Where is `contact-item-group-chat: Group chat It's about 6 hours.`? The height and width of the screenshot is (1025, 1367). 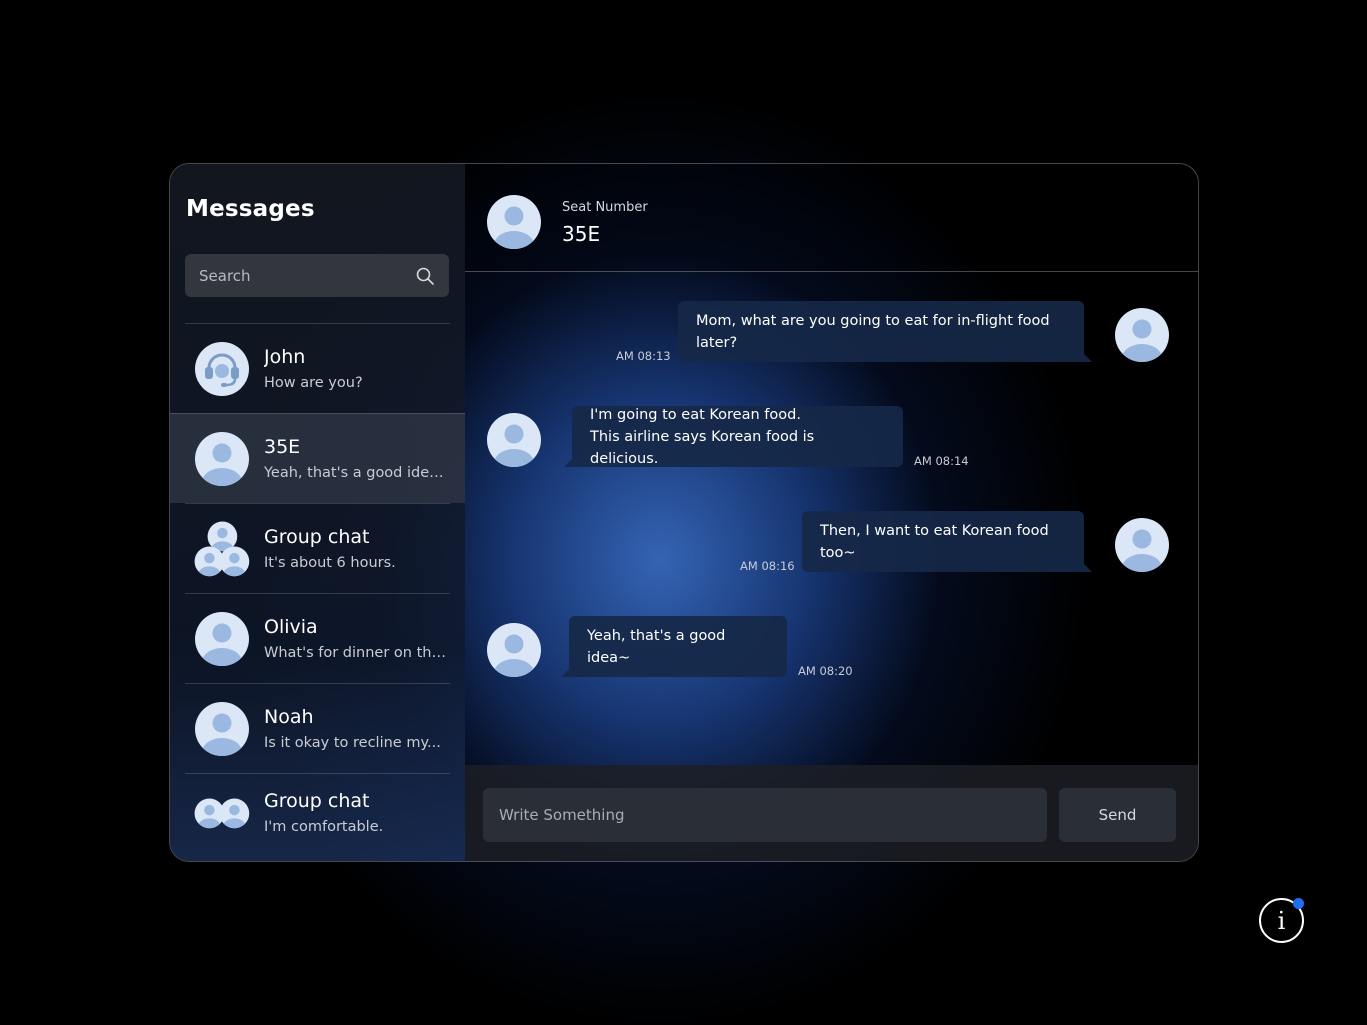 contact-item-group-chat: Group chat It's about 6 hours. is located at coordinates (317, 548).